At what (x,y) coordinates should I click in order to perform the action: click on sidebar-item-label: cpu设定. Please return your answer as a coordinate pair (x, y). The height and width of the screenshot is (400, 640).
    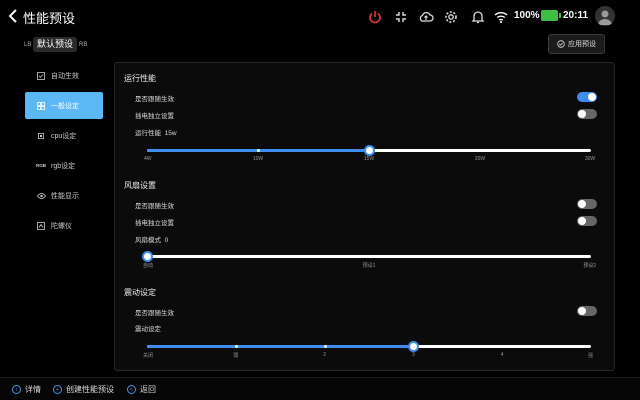
    Looking at the image, I should click on (64, 136).